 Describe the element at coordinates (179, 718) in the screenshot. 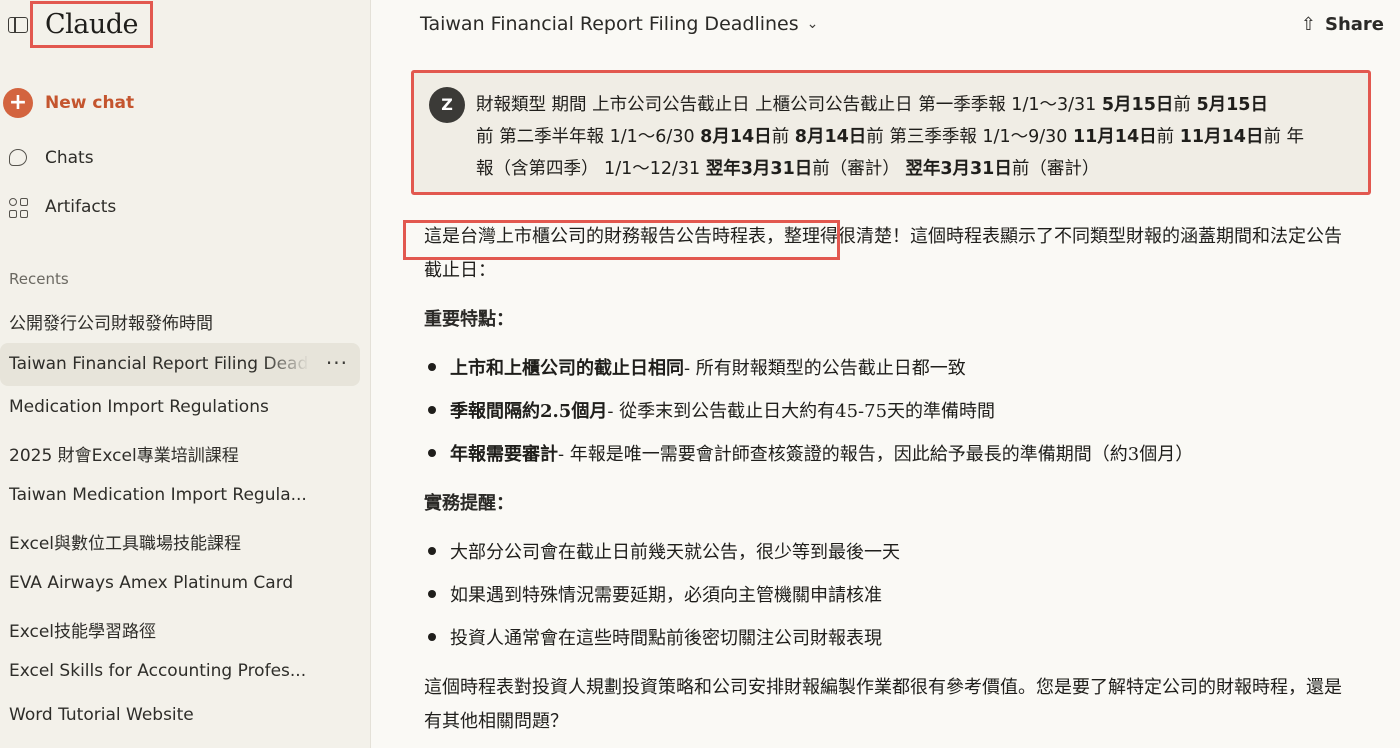

I see `recent-item: Word Tutorial Website` at that location.